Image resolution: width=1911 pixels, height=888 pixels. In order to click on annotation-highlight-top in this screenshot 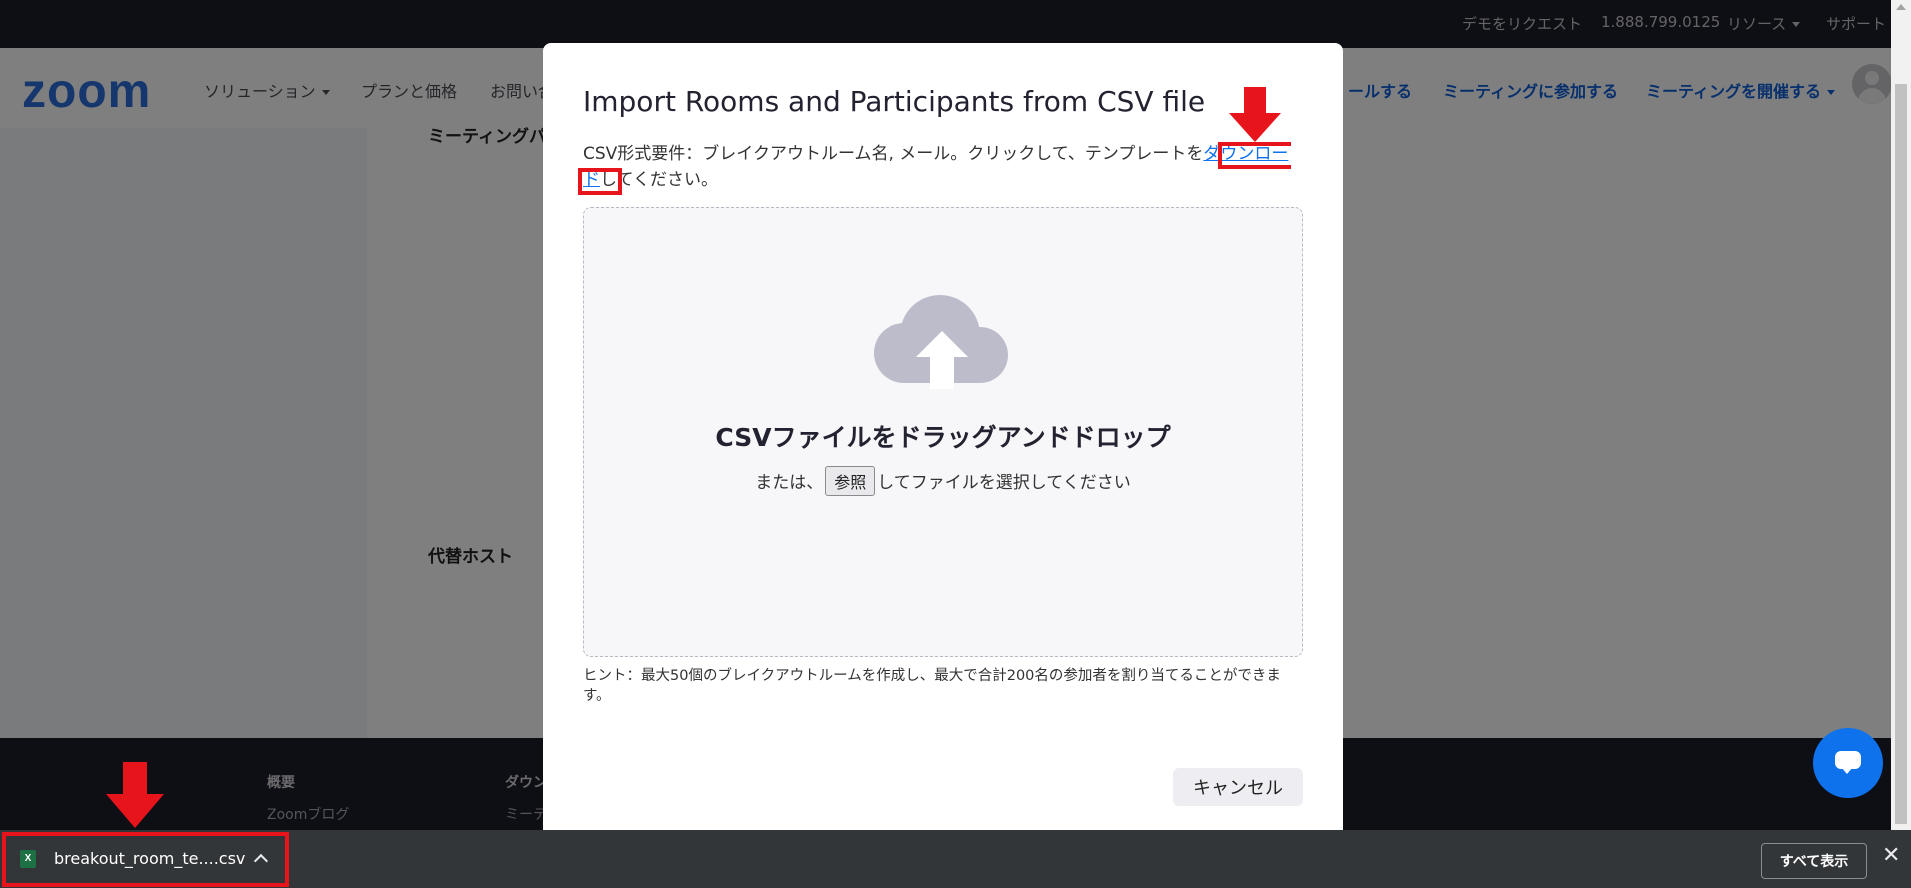, I will do `click(1254, 144)`.